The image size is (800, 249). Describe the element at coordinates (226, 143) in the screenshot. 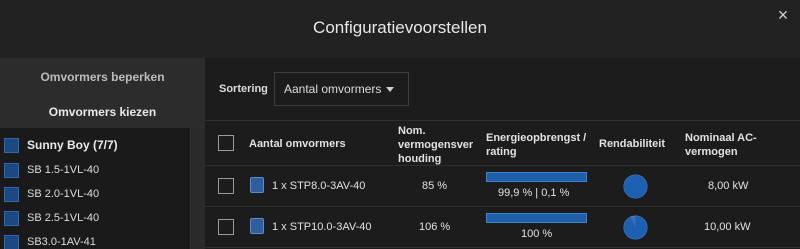

I see `select-all-checkbox` at that location.